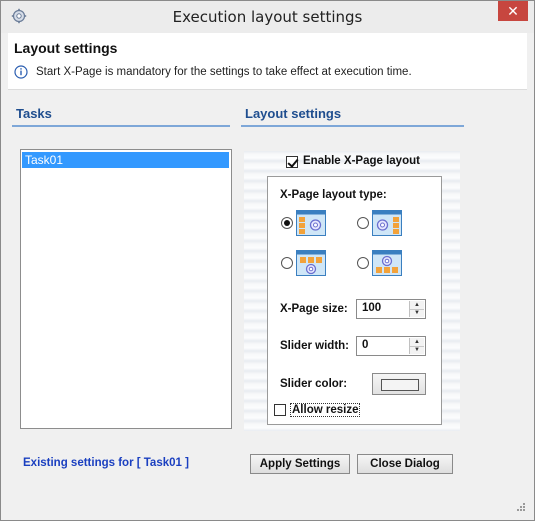 Image resolution: width=535 pixels, height=521 pixels. What do you see at coordinates (21, 72) in the screenshot?
I see `info-icon` at bounding box center [21, 72].